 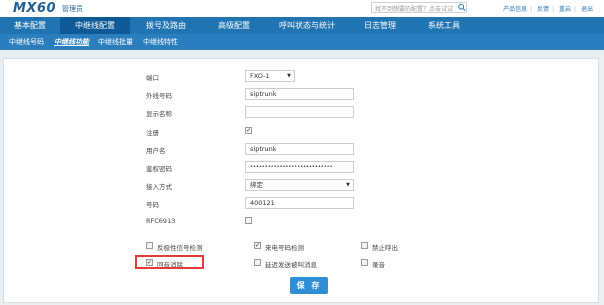 What do you see at coordinates (543, 9) in the screenshot?
I see `link-feedback: 反馈` at bounding box center [543, 9].